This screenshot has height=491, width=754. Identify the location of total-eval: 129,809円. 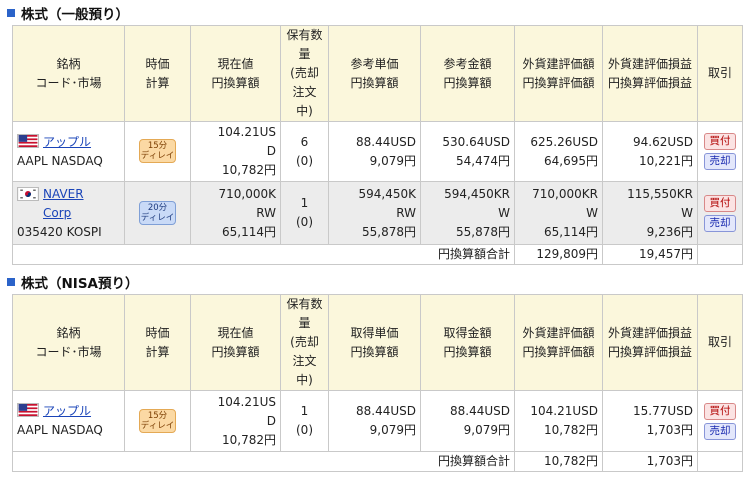
(558, 254).